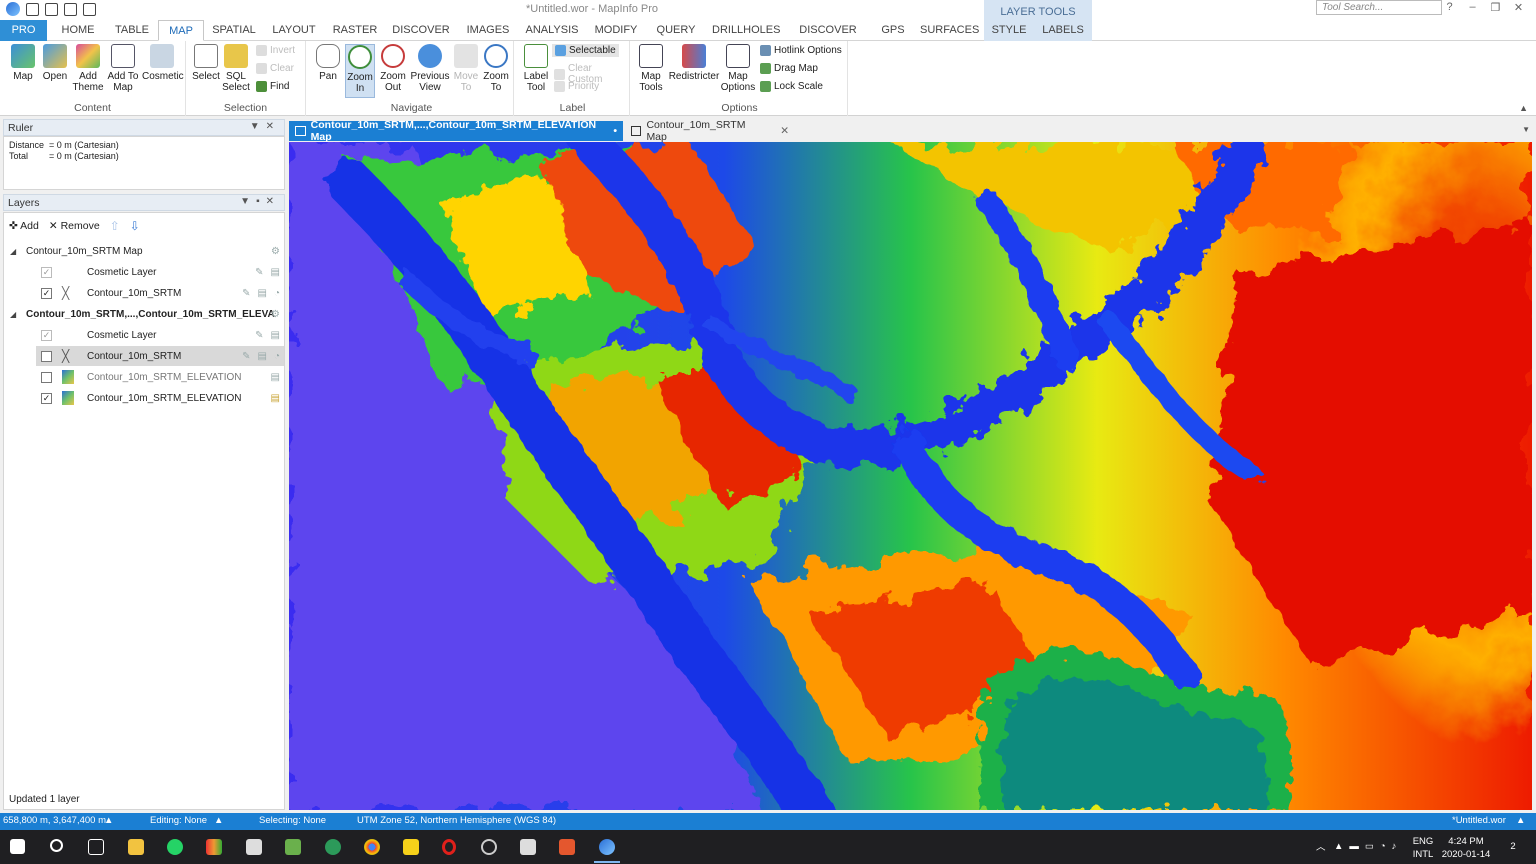  What do you see at coordinates (234, 30) in the screenshot?
I see `tab-spatial: SPATIAL` at bounding box center [234, 30].